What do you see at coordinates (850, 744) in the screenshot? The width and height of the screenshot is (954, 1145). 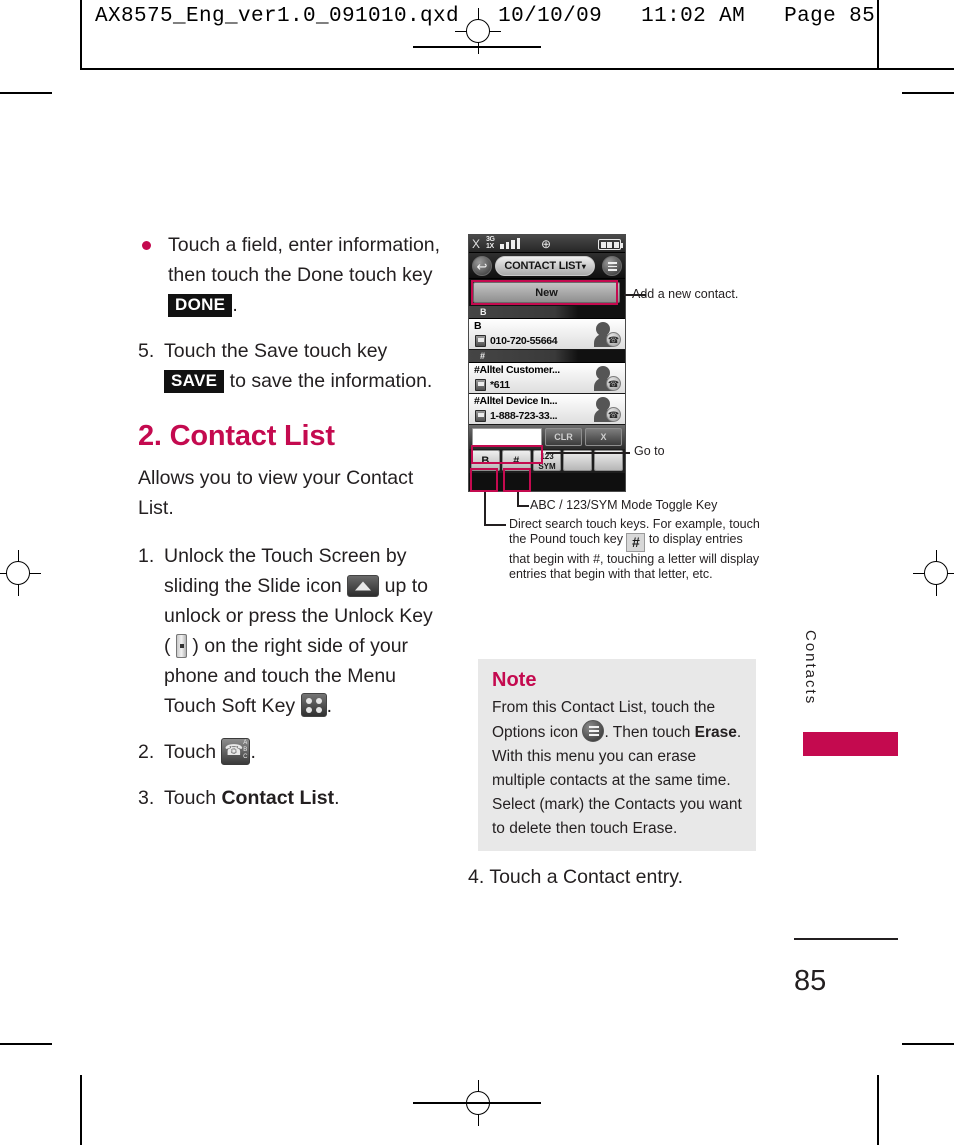 I see `sidebar-chapter-tab` at bounding box center [850, 744].